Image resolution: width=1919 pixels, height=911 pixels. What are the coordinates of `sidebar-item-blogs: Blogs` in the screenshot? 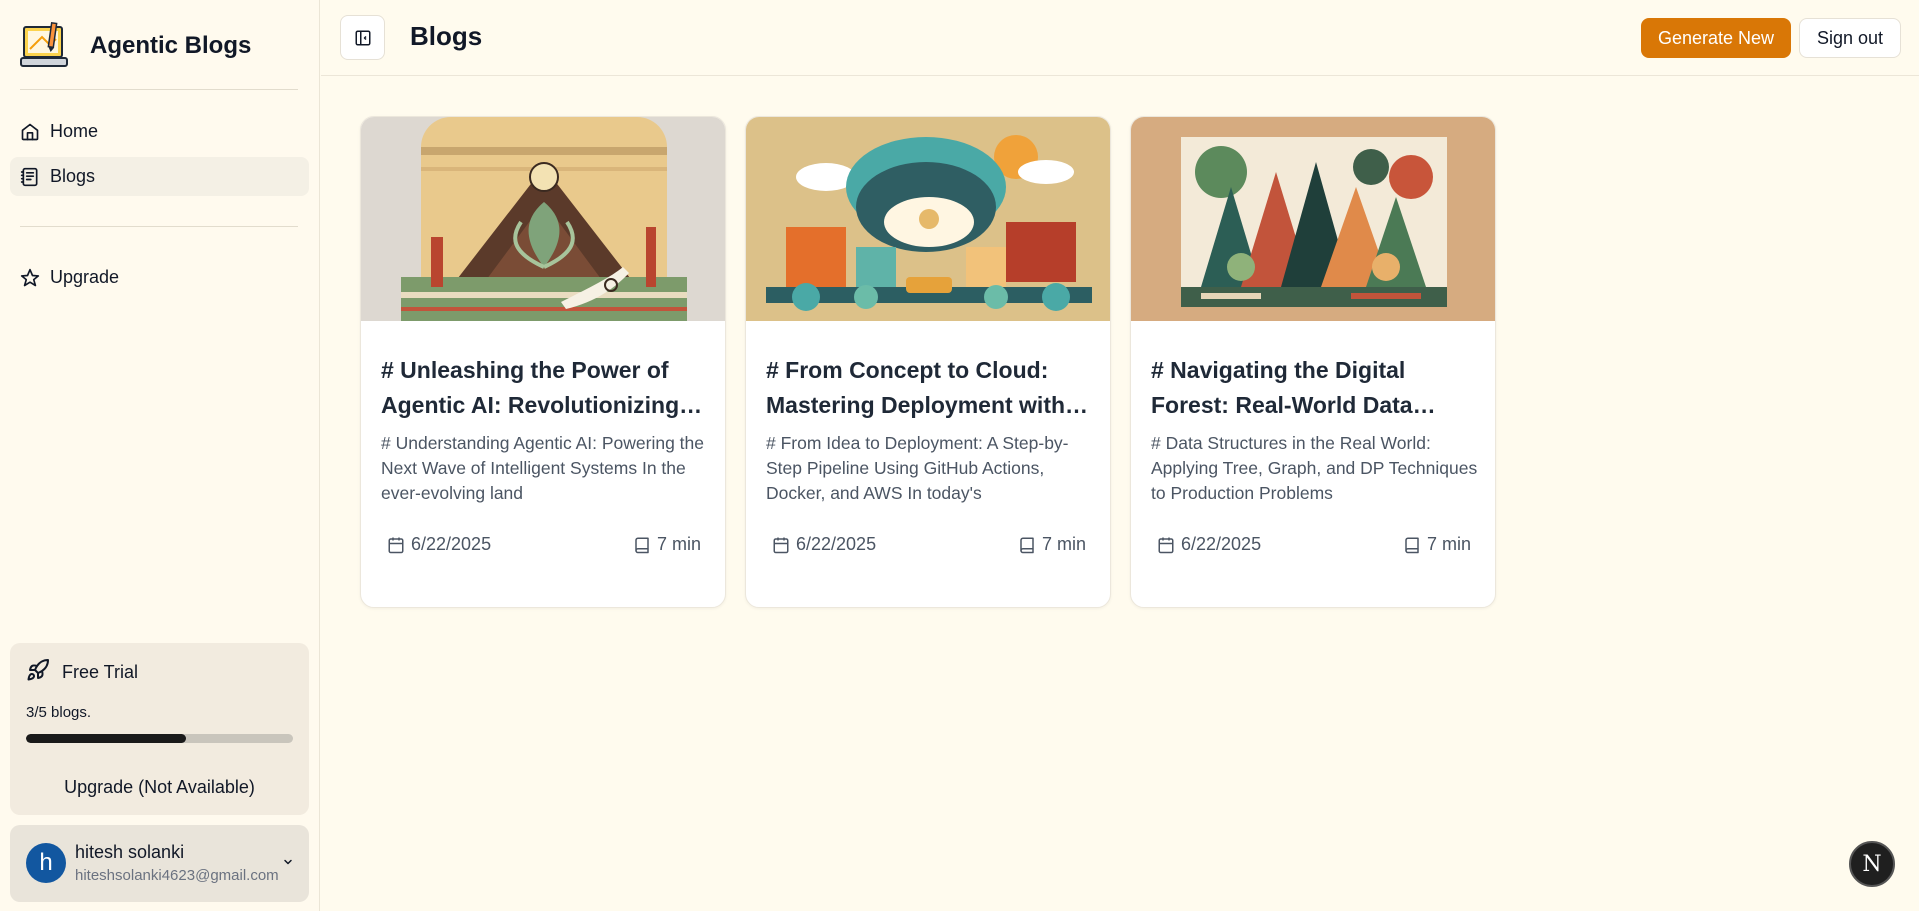 It's located at (159, 176).